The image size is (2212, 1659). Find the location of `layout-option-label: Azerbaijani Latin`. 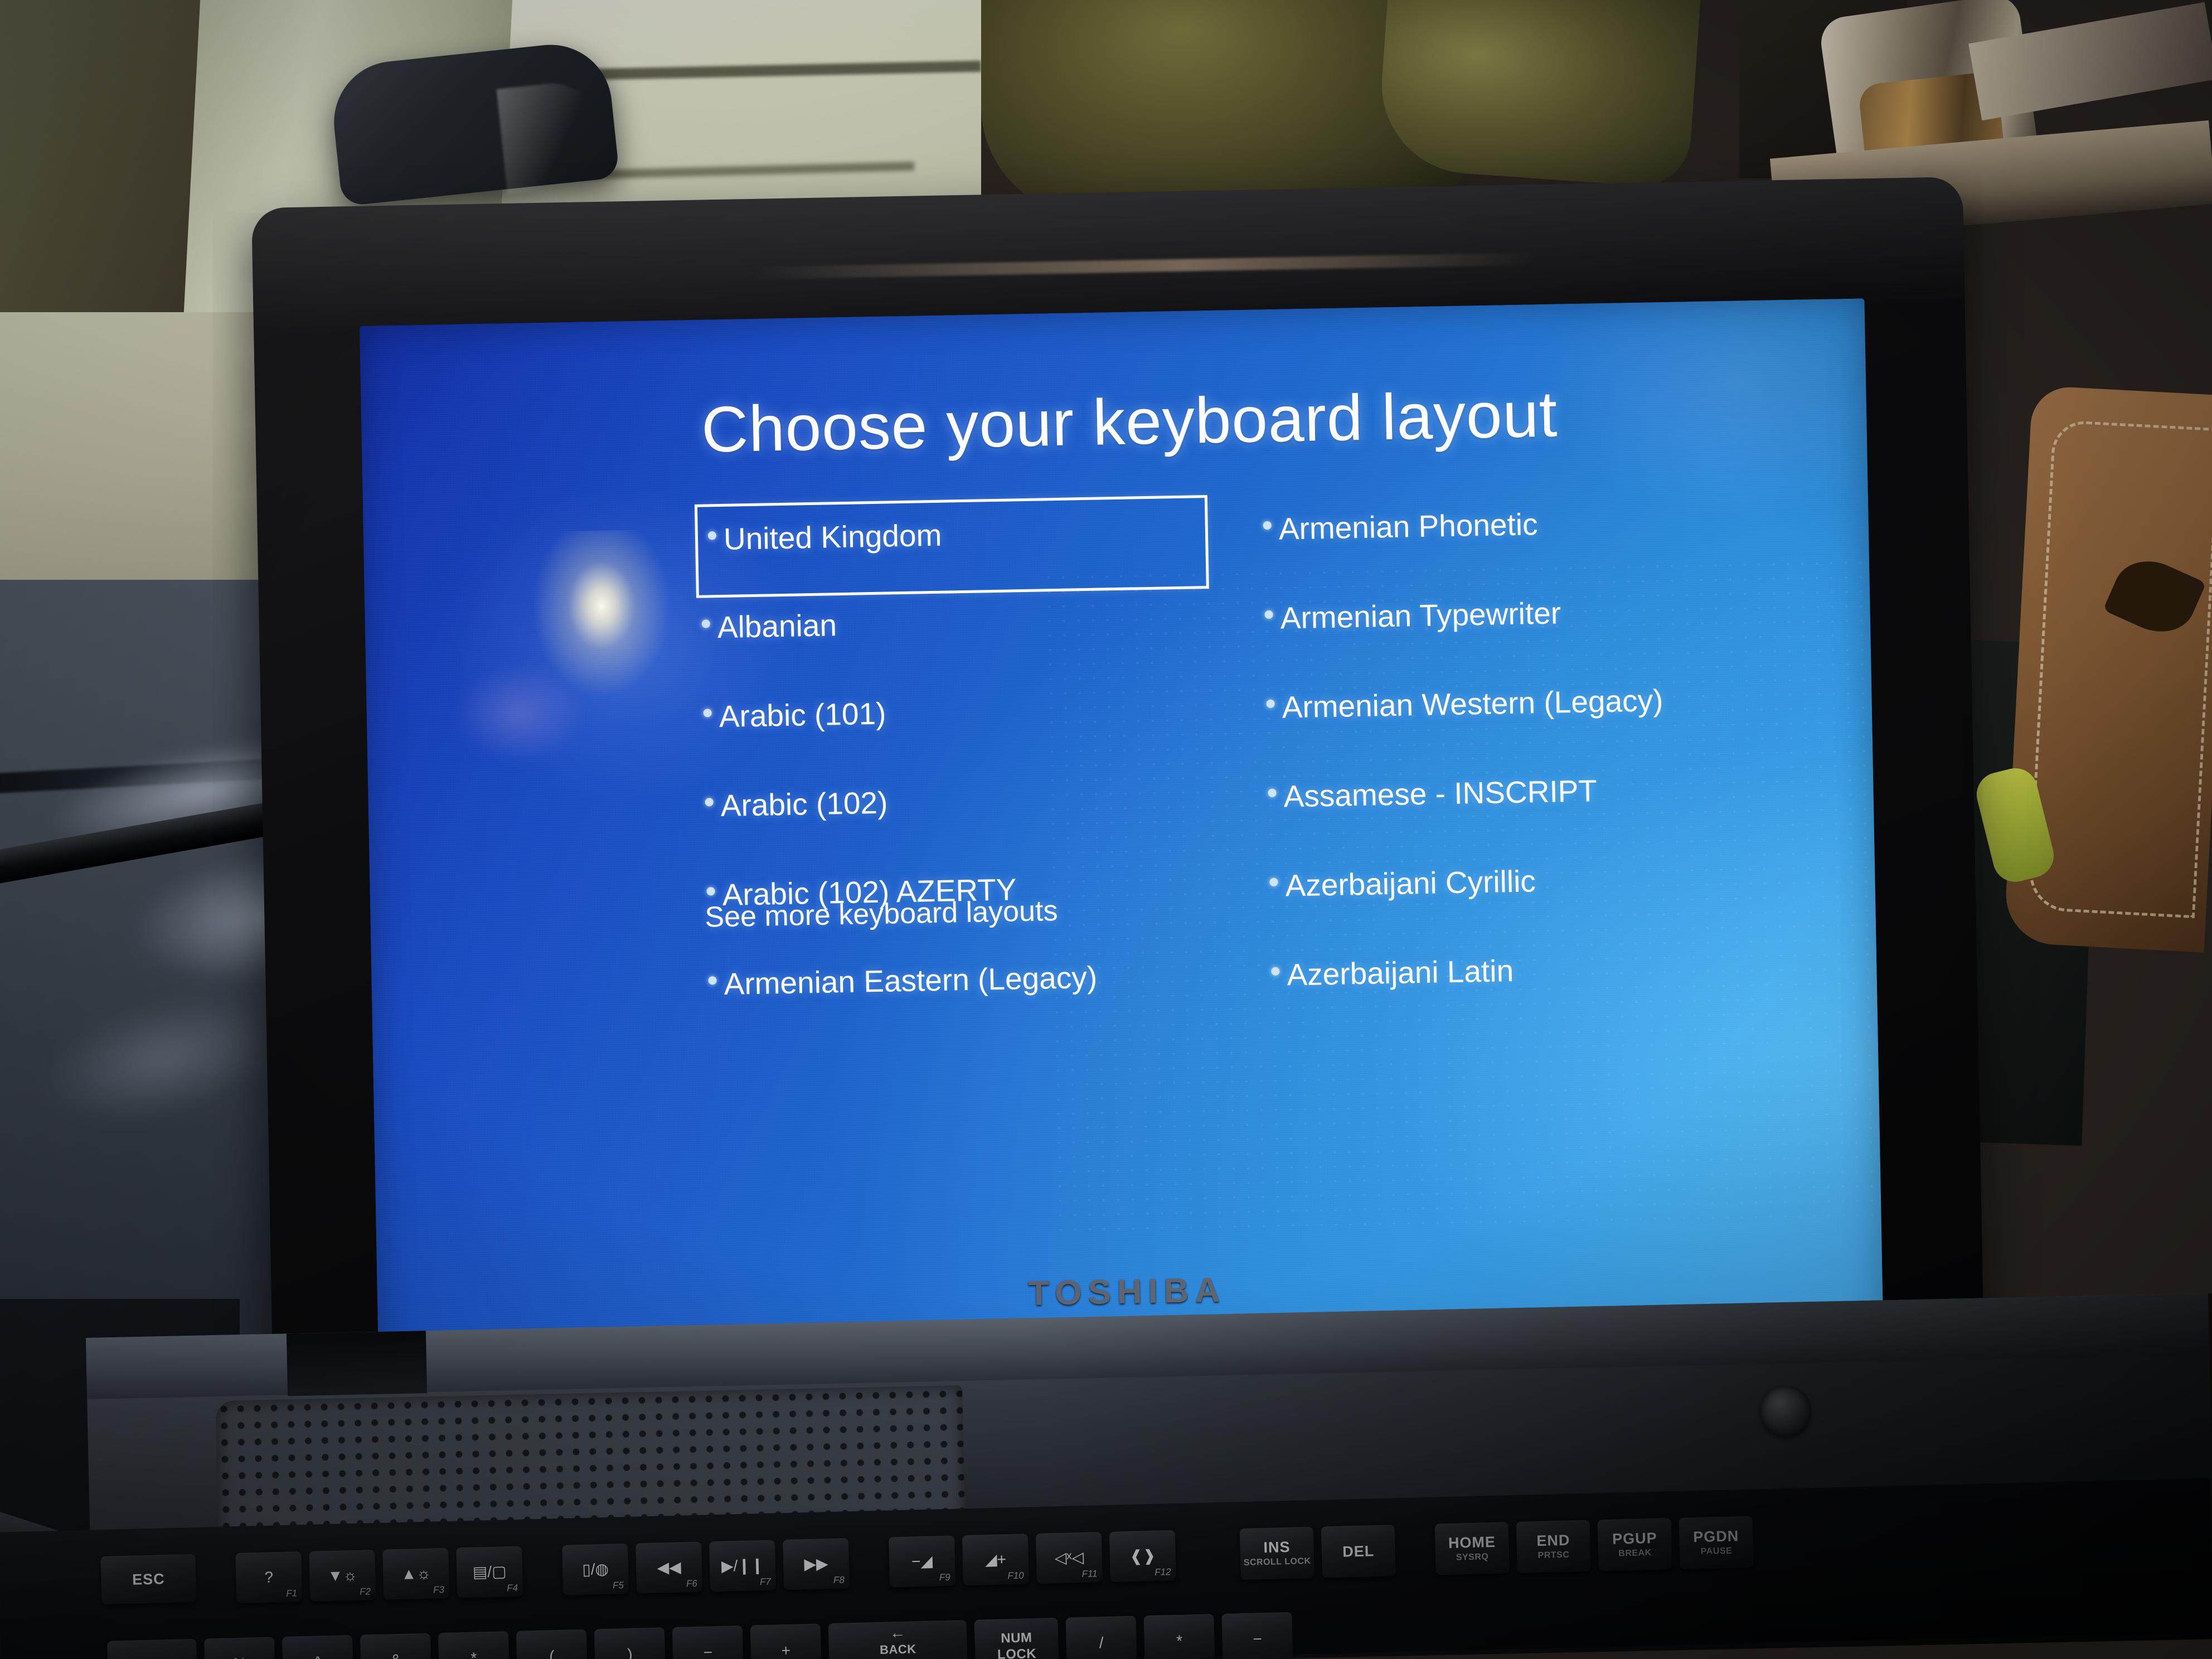

layout-option-label: Azerbaijani Latin is located at coordinates (1400, 972).